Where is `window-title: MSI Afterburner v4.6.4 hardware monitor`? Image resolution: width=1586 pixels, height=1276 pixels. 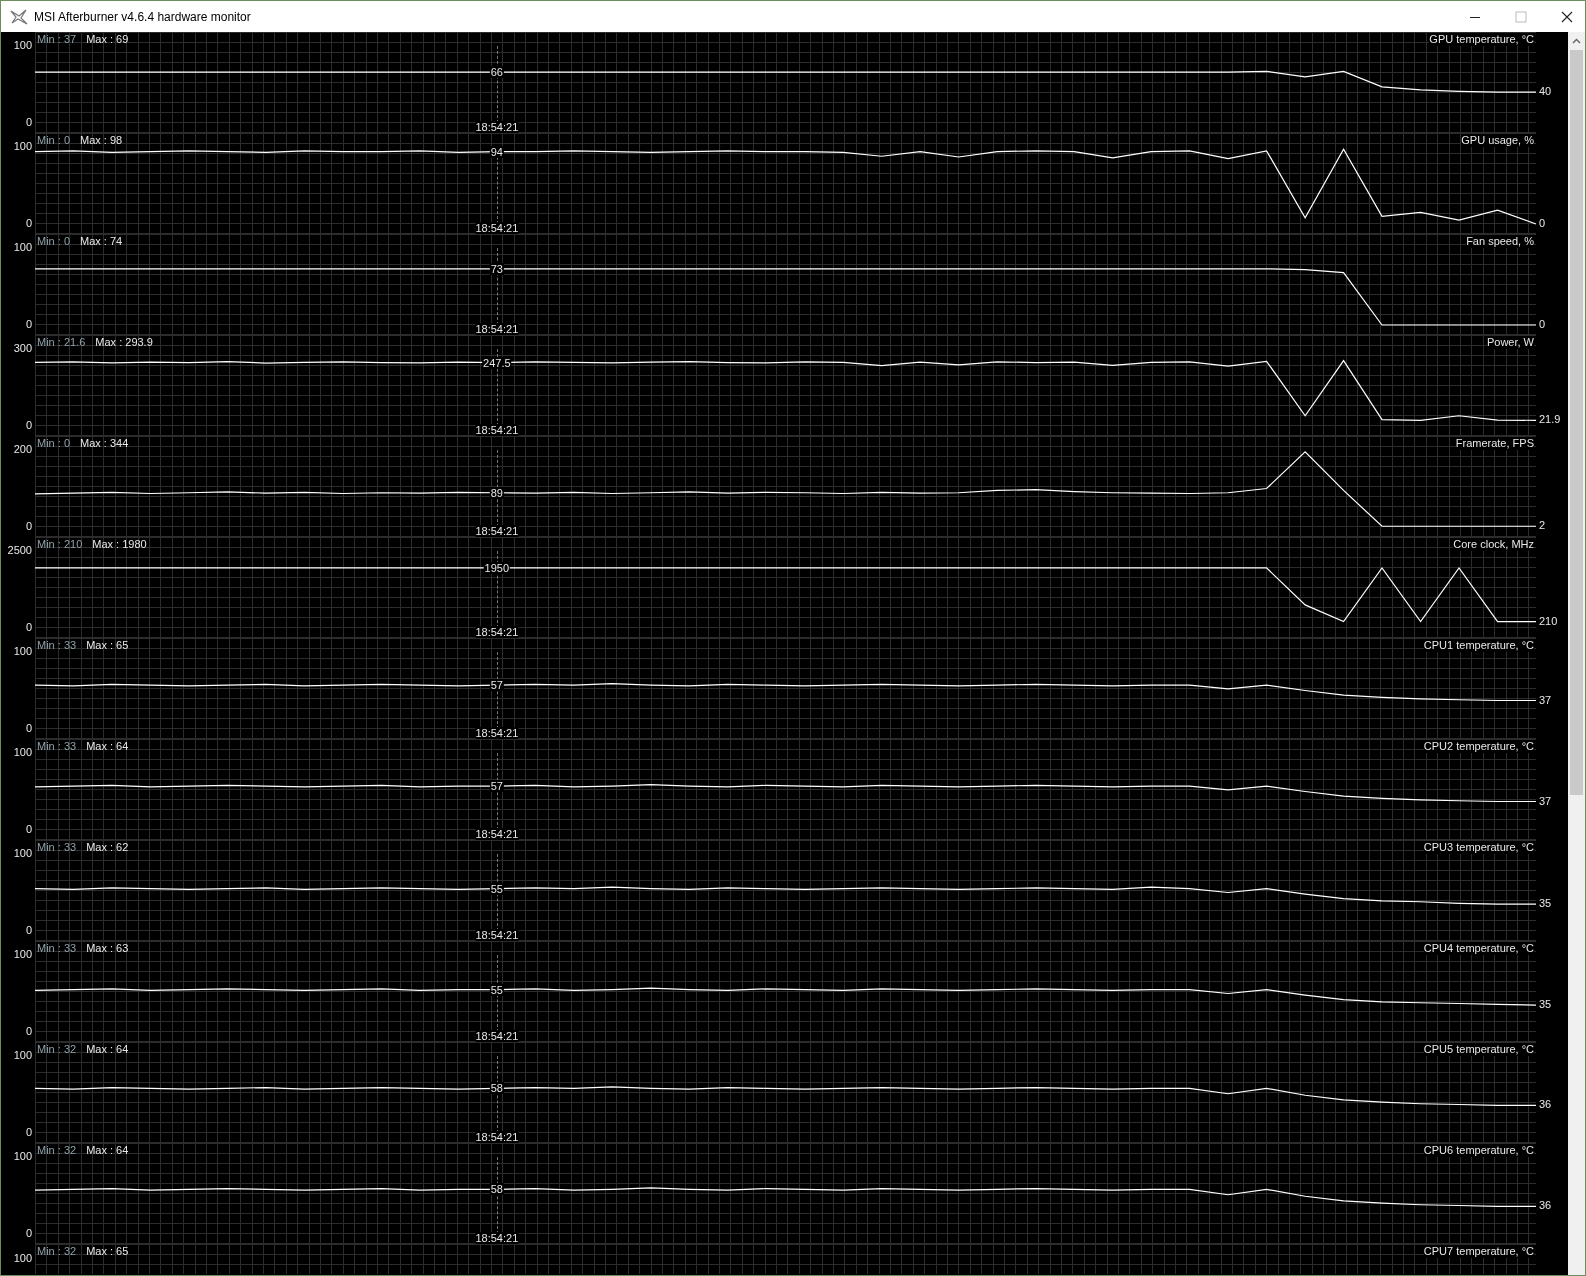
window-title: MSI Afterburner v4.6.4 hardware monitor is located at coordinates (142, 16).